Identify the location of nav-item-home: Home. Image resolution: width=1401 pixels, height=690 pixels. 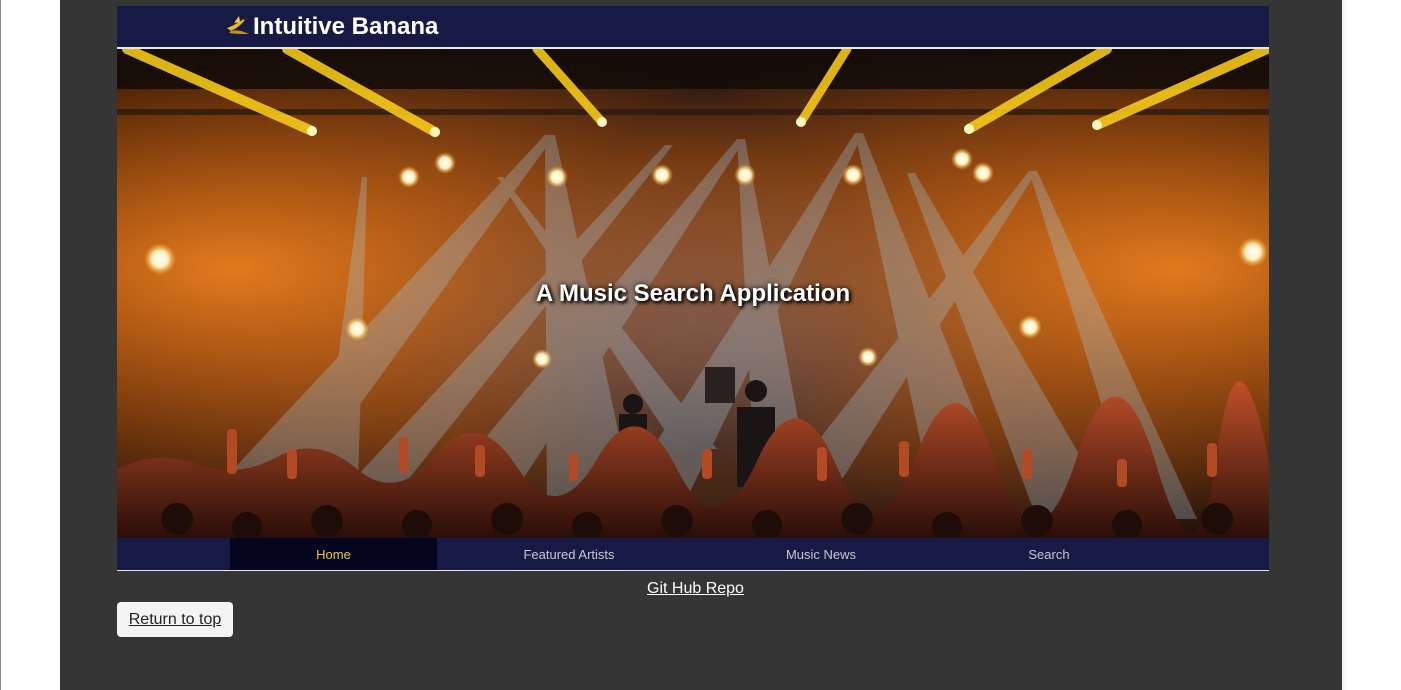
(333, 554).